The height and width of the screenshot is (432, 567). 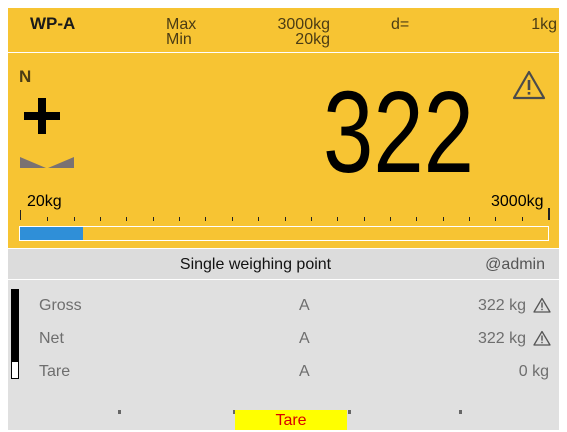 What do you see at coordinates (51, 338) in the screenshot?
I see `row-name: Net` at bounding box center [51, 338].